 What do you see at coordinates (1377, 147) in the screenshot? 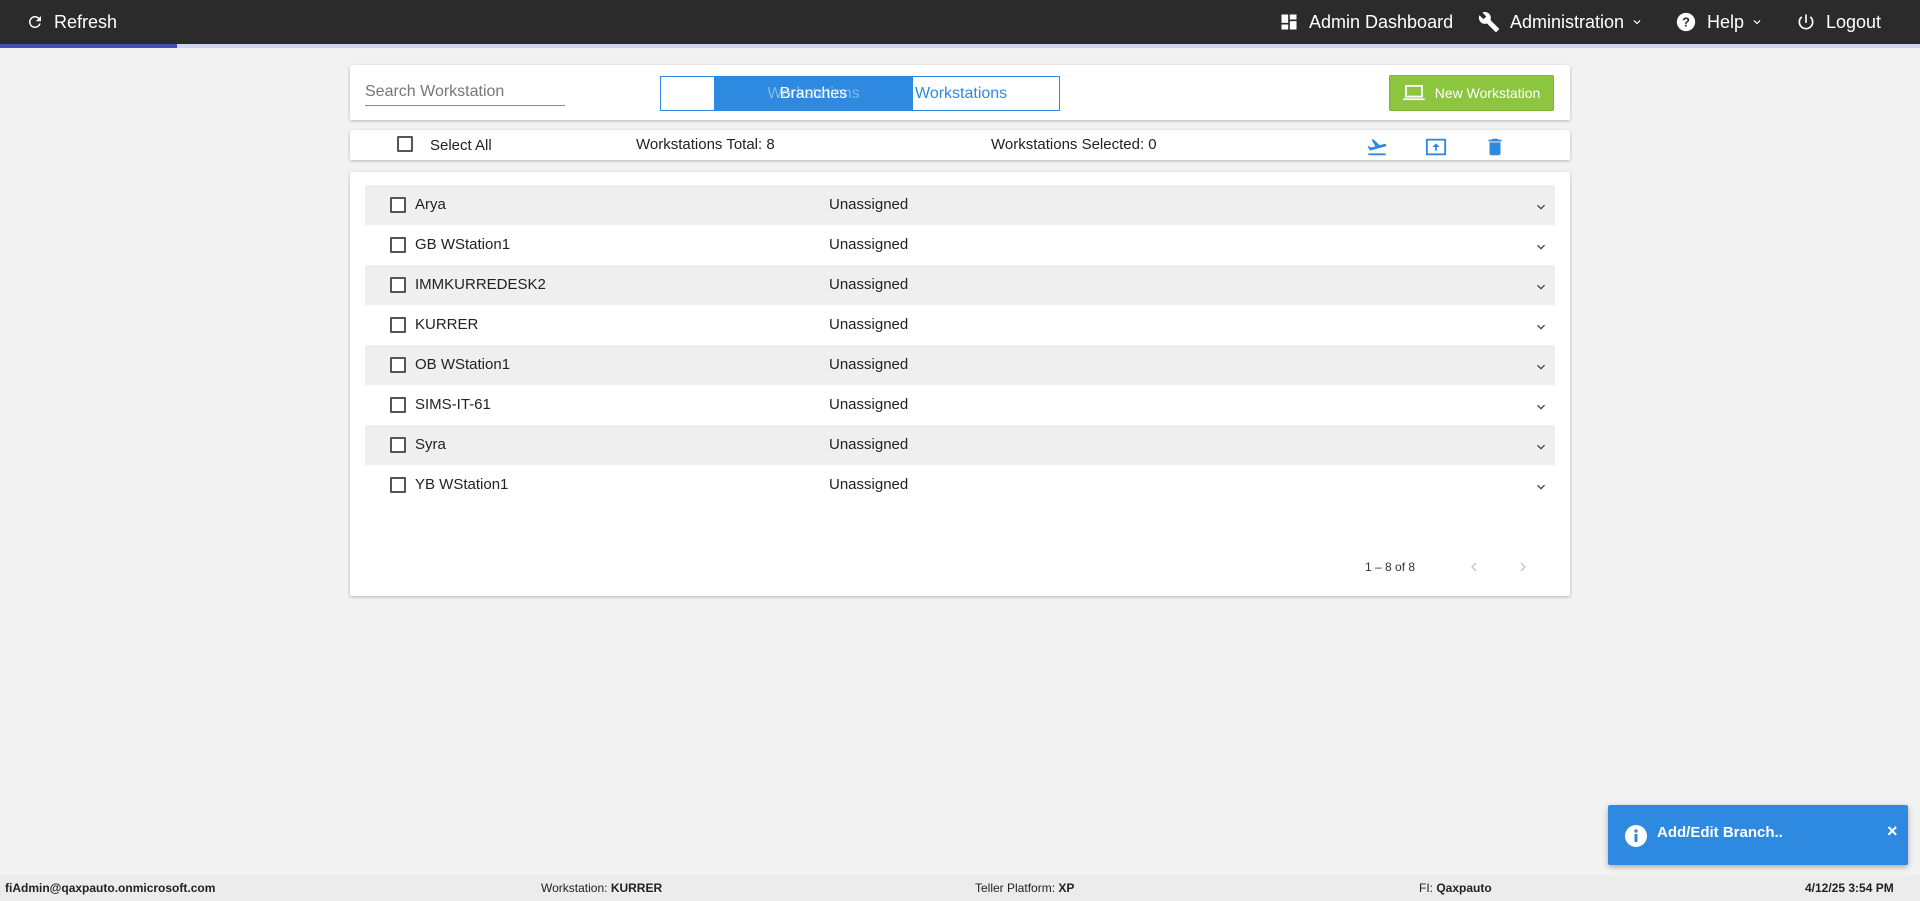
I see `flight-takeoff-icon` at bounding box center [1377, 147].